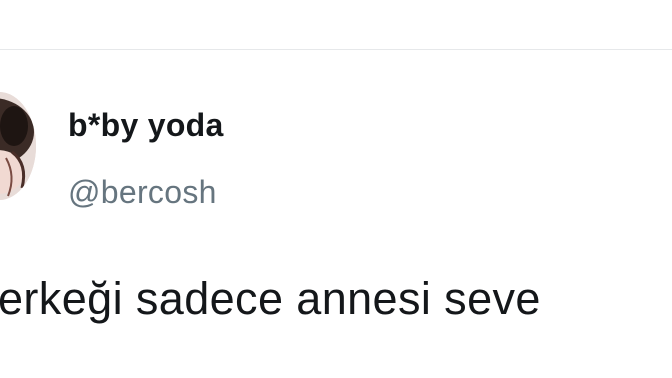  What do you see at coordinates (142, 192) in the screenshot?
I see `user-handle: @bercosh` at bounding box center [142, 192].